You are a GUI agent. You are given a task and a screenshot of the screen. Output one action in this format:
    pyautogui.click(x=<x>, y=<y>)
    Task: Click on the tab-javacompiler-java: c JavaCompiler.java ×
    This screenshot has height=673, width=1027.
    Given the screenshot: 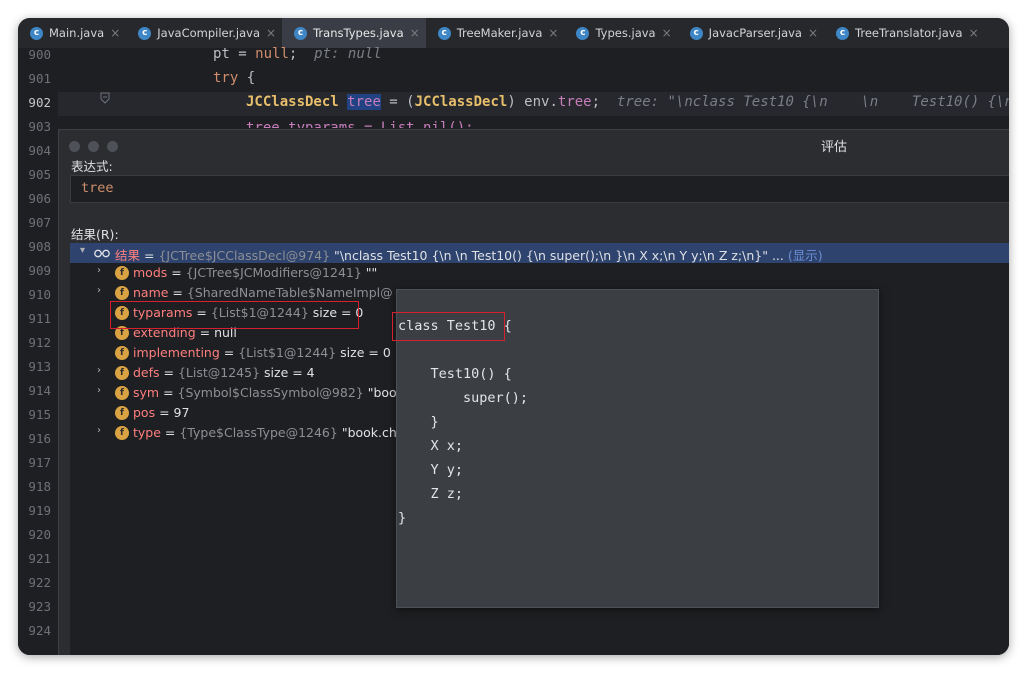 What is the action you would take?
    pyautogui.click(x=204, y=33)
    